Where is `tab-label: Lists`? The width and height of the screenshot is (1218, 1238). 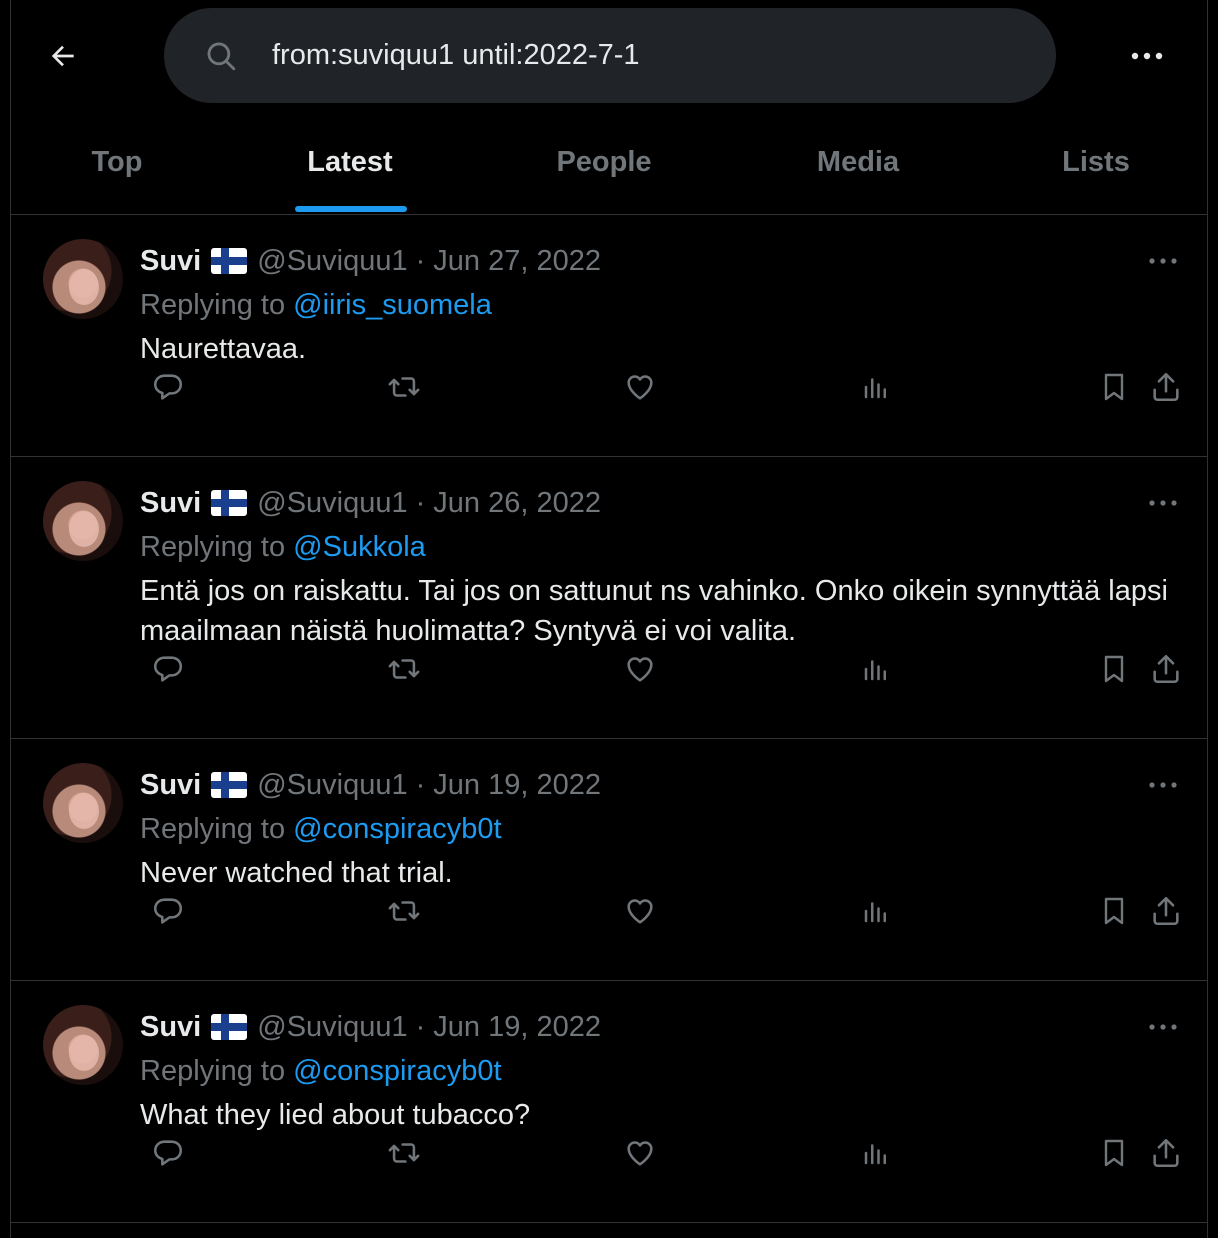
tab-label: Lists is located at coordinates (1096, 161).